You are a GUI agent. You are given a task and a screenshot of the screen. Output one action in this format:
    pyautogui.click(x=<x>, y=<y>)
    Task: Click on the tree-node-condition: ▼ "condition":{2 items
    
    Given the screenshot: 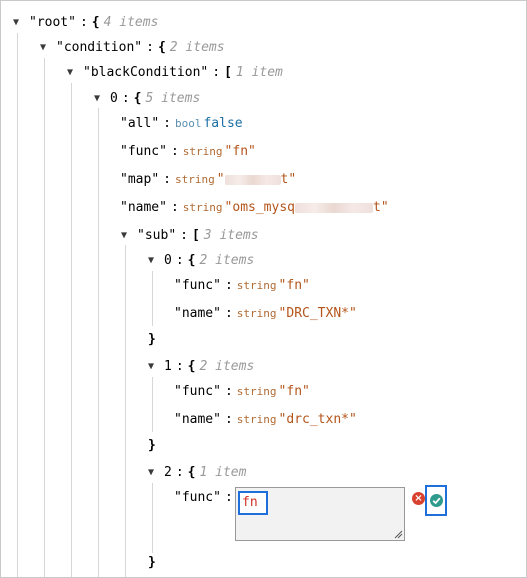 What is the action you would take?
    pyautogui.click(x=132, y=48)
    